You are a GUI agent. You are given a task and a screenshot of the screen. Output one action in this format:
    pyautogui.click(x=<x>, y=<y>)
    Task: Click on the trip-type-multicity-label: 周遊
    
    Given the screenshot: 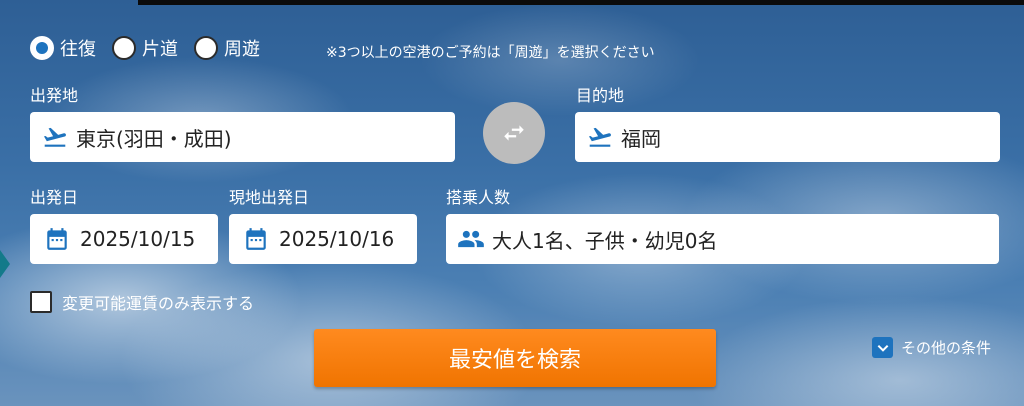 What is the action you would take?
    pyautogui.click(x=242, y=49)
    